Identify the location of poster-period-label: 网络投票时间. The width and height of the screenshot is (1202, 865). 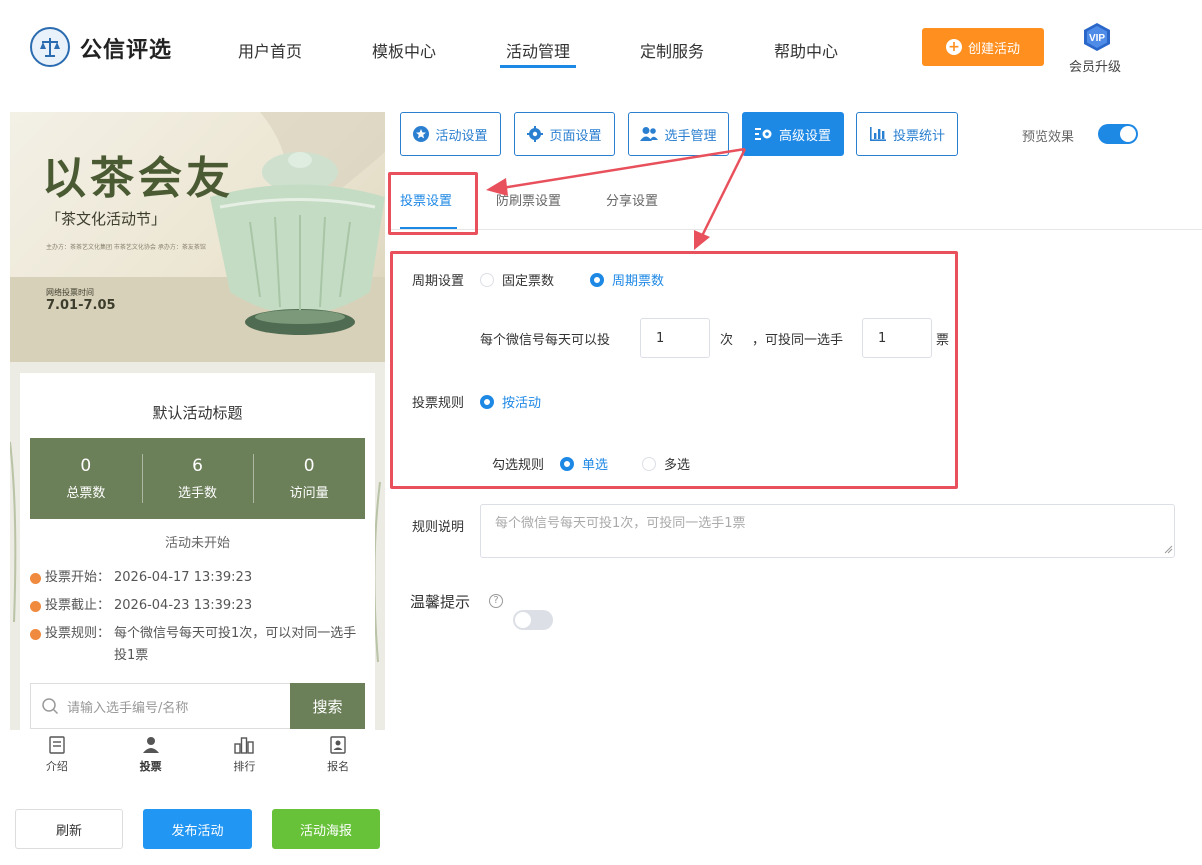
(70, 292).